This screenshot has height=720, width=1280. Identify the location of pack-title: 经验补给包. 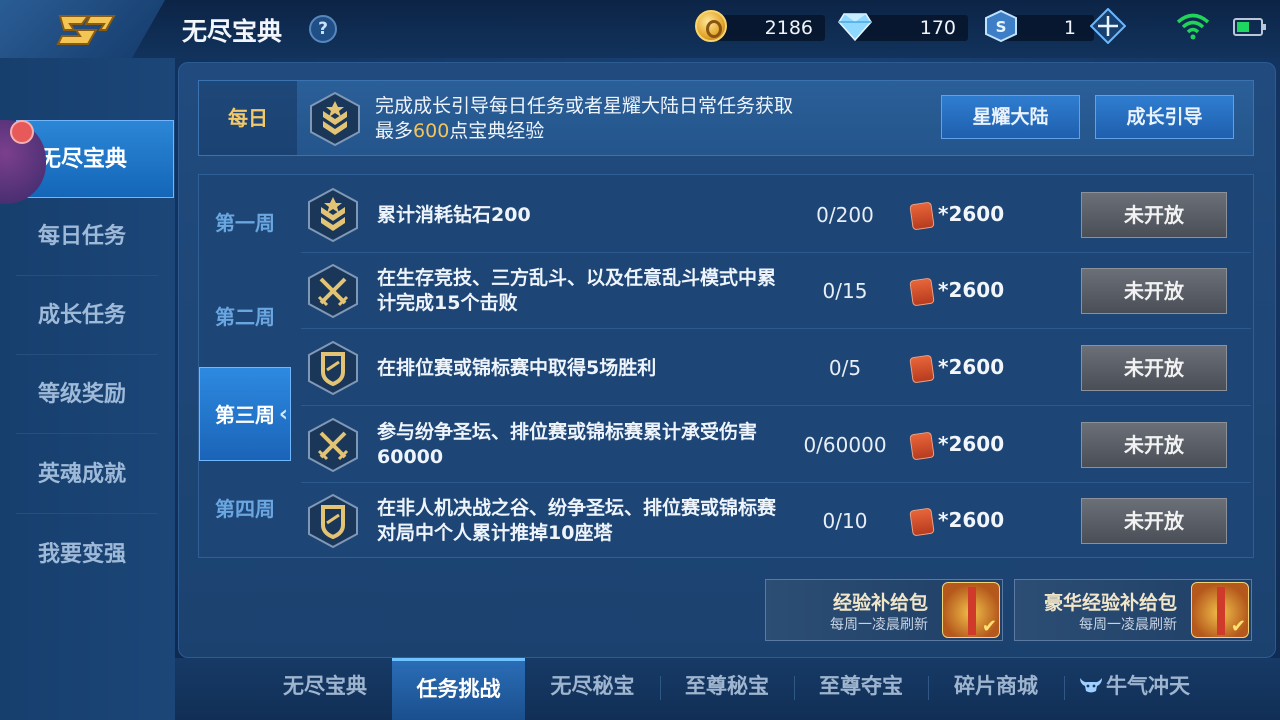
(880, 603).